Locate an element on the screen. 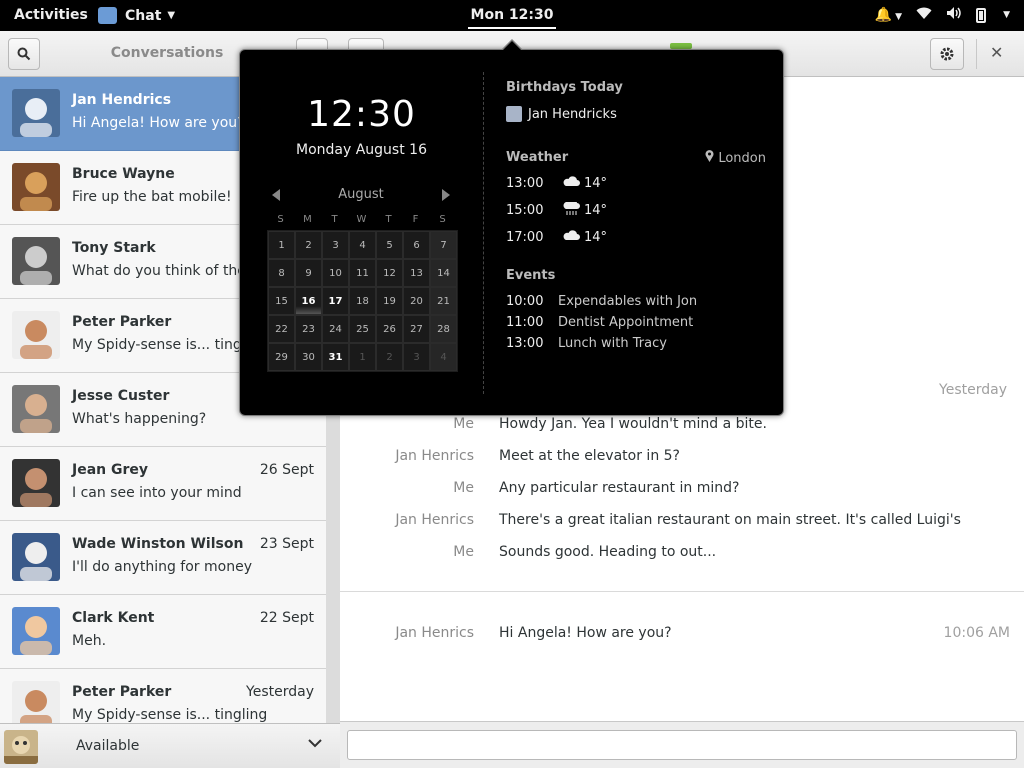 This screenshot has height=768, width=1024. calendar-day: 22 is located at coordinates (281, 329).